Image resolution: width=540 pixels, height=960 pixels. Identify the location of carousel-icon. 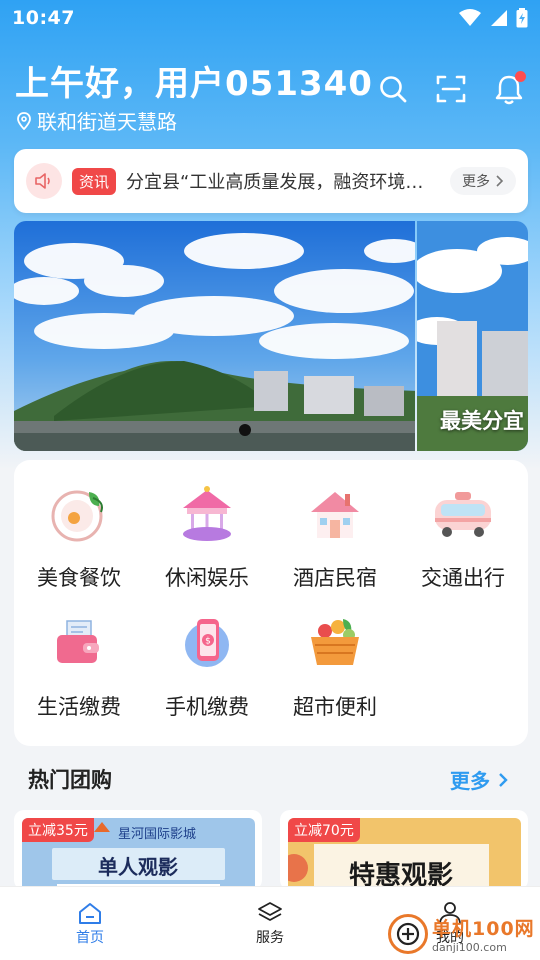
(207, 514).